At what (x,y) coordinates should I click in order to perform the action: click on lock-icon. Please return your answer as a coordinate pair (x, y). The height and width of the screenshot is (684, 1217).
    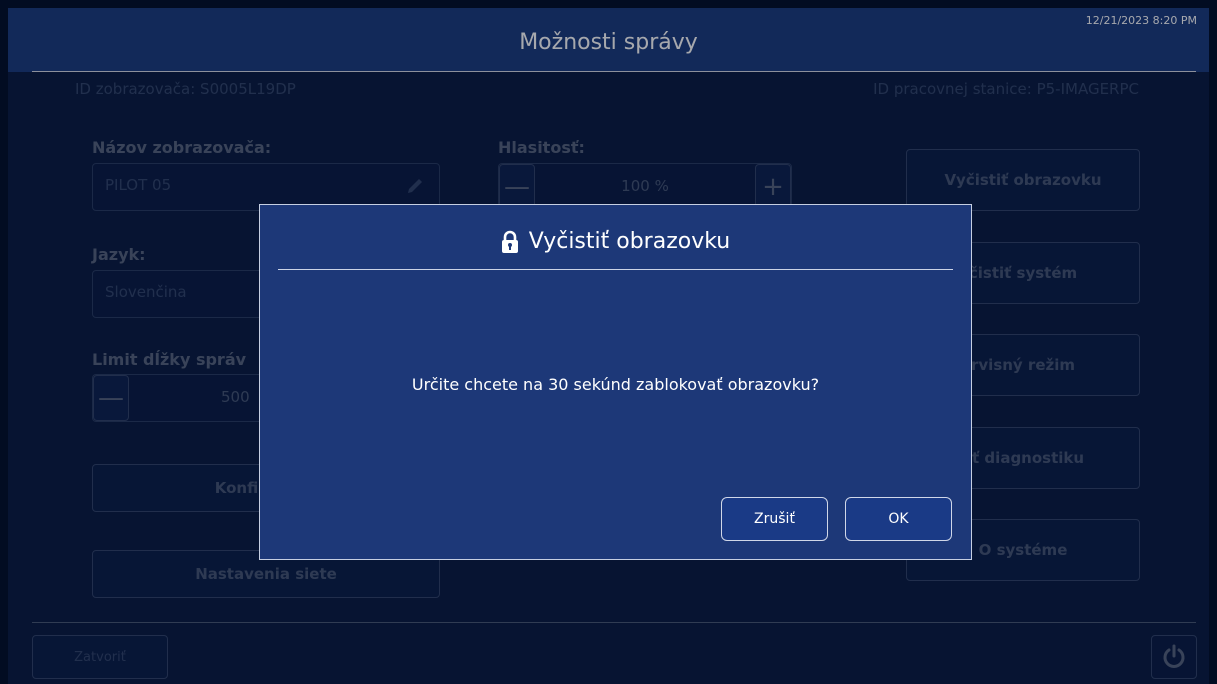
    Looking at the image, I should click on (509, 241).